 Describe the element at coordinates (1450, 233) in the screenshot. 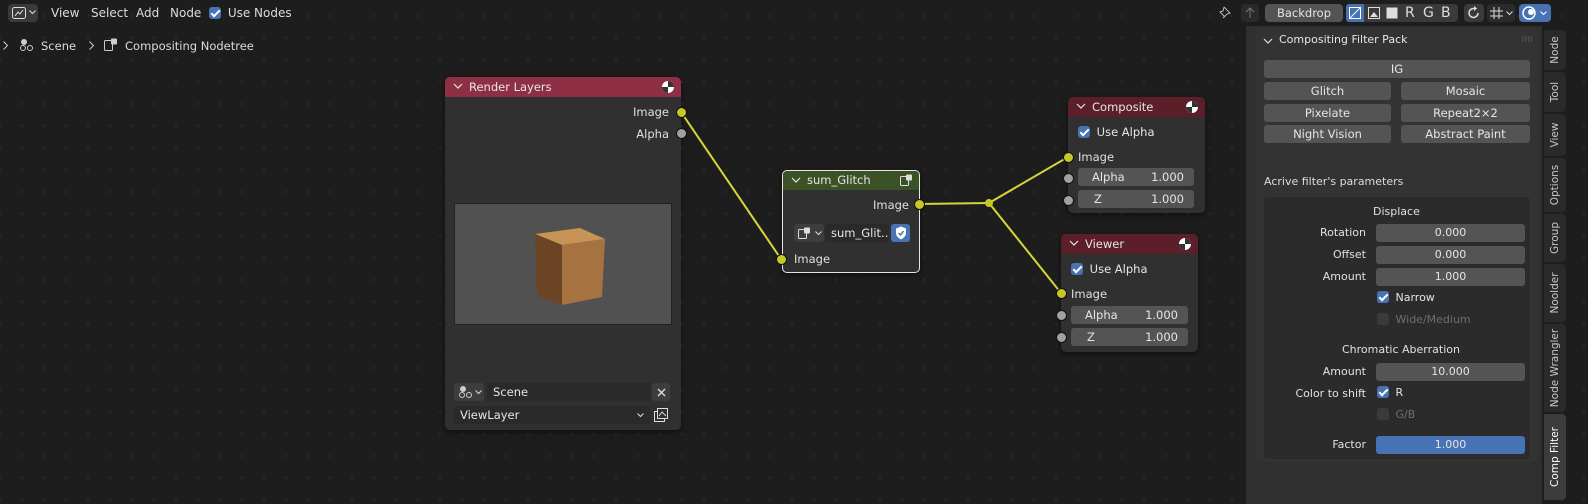

I see `rotation-field: 0.000` at that location.